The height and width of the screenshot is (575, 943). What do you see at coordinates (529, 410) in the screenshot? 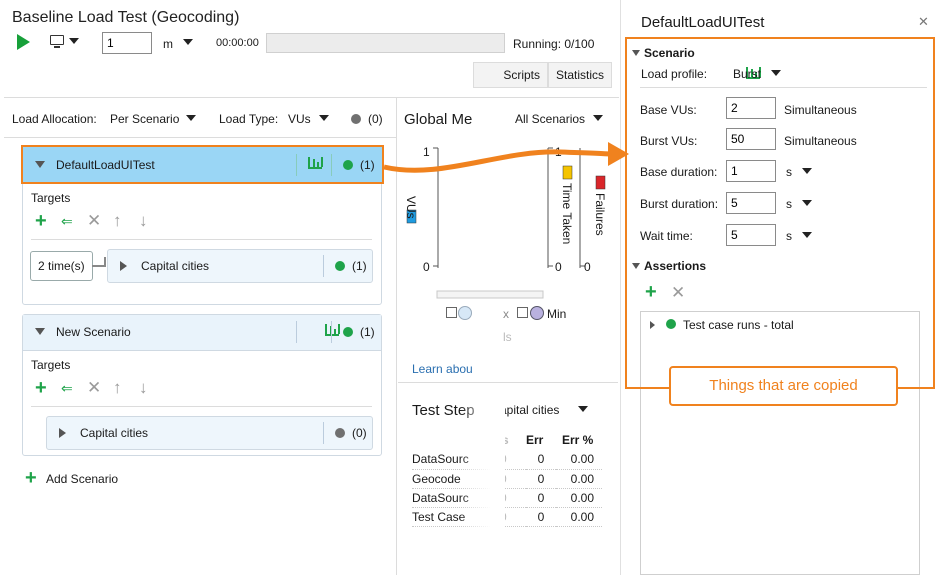
I see `test-steps-filter: apital cities` at bounding box center [529, 410].